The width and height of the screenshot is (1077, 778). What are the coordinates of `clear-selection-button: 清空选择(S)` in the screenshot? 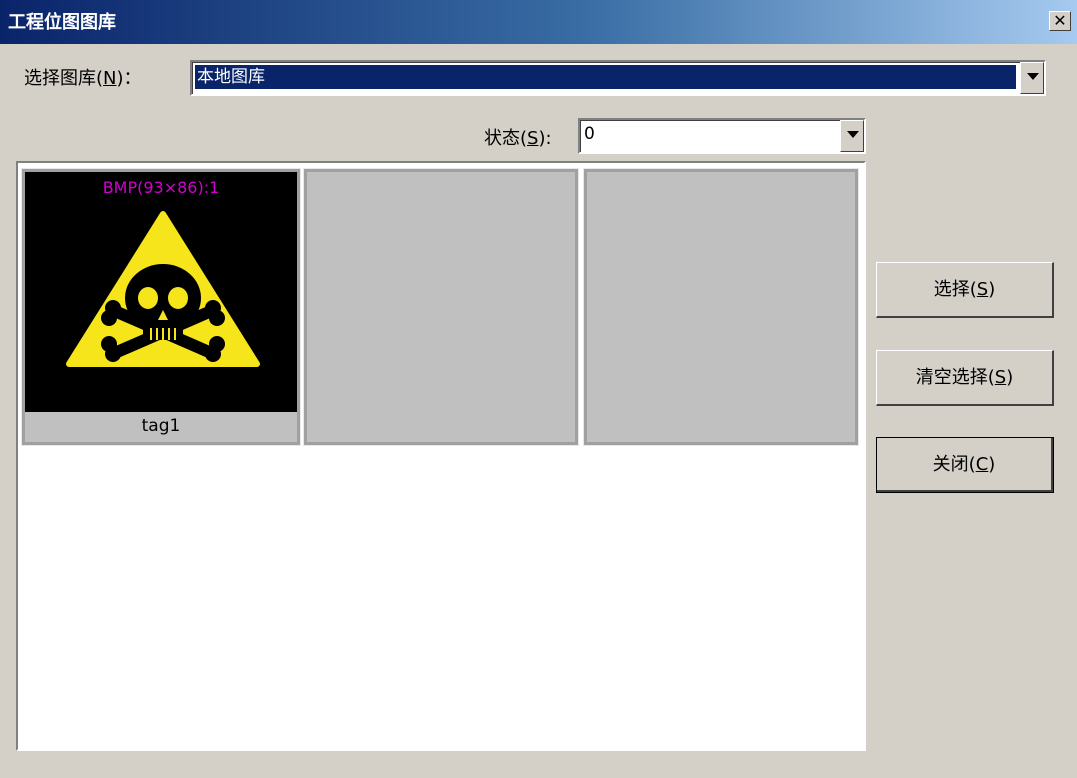 It's located at (965, 378).